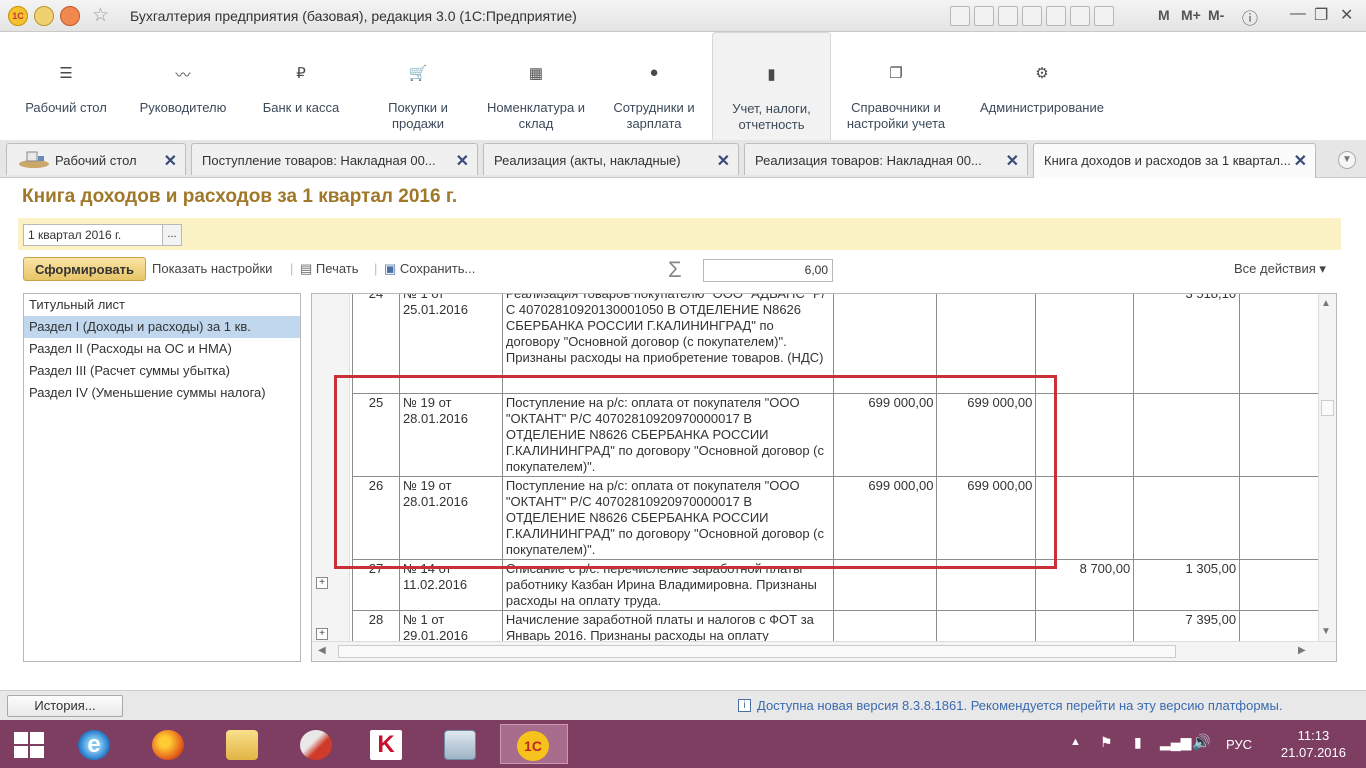 The image size is (1366, 768). I want to click on section-purchases: 🛒 Покупки и продажи, so click(418, 86).